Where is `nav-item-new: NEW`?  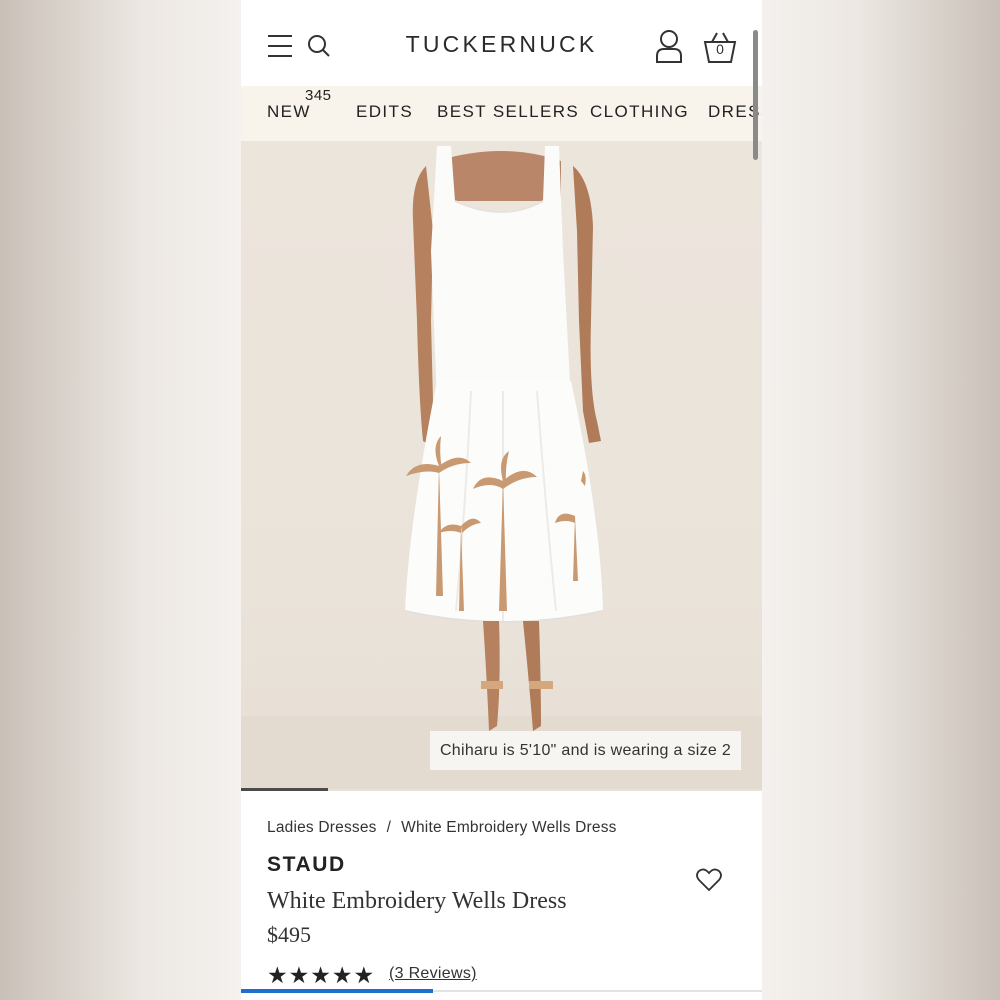
nav-item-new: NEW is located at coordinates (289, 112).